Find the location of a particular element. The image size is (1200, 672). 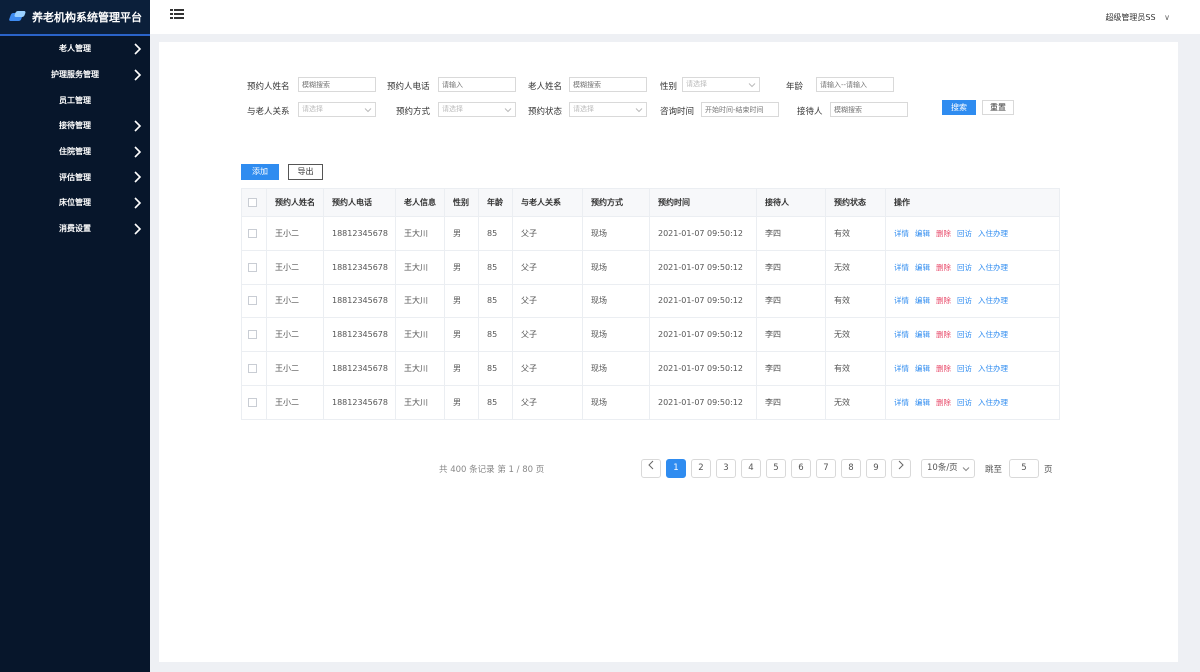

cell-time: 2021-01-07 09:50:12 is located at coordinates (703, 233).